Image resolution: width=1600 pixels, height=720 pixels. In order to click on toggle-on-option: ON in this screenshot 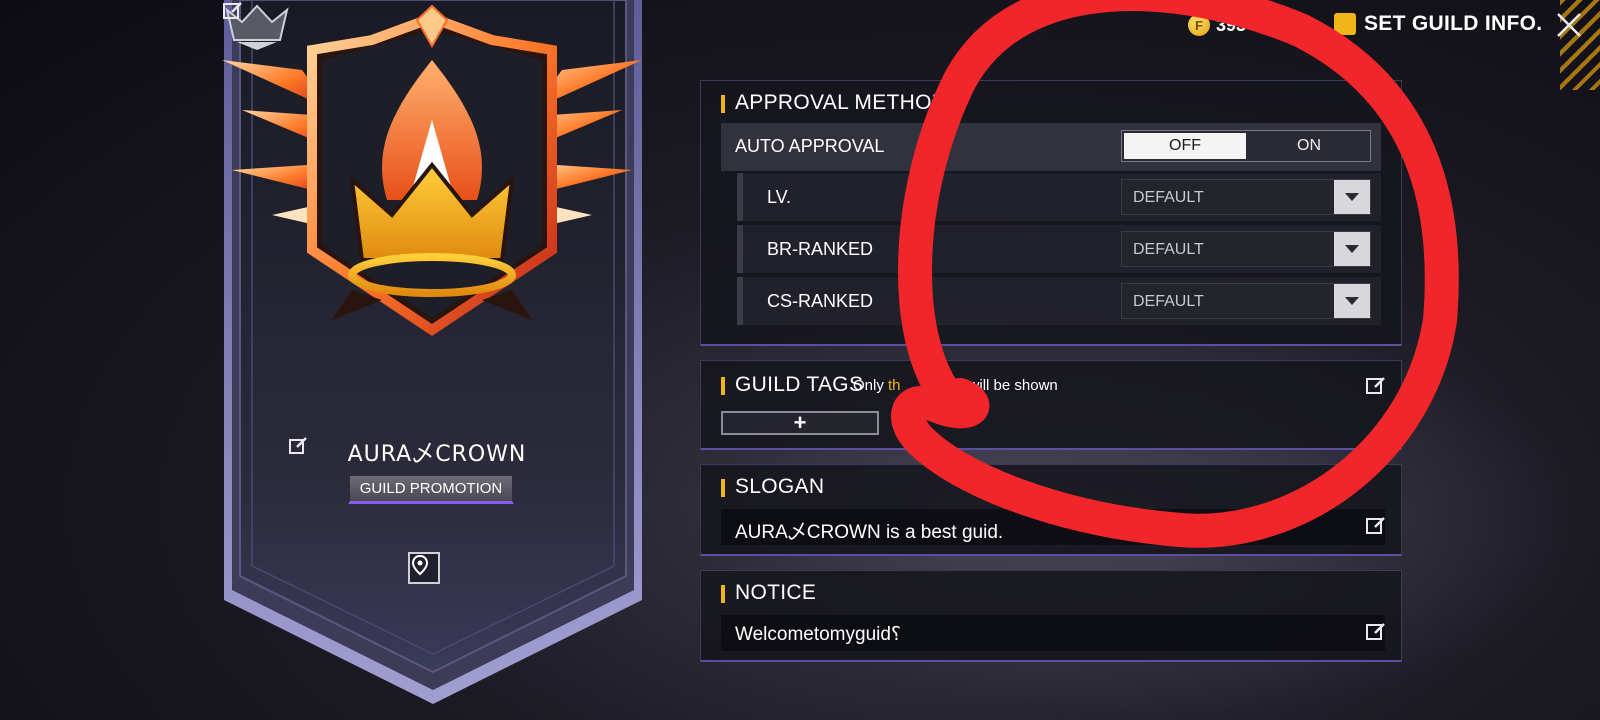, I will do `click(1309, 146)`.